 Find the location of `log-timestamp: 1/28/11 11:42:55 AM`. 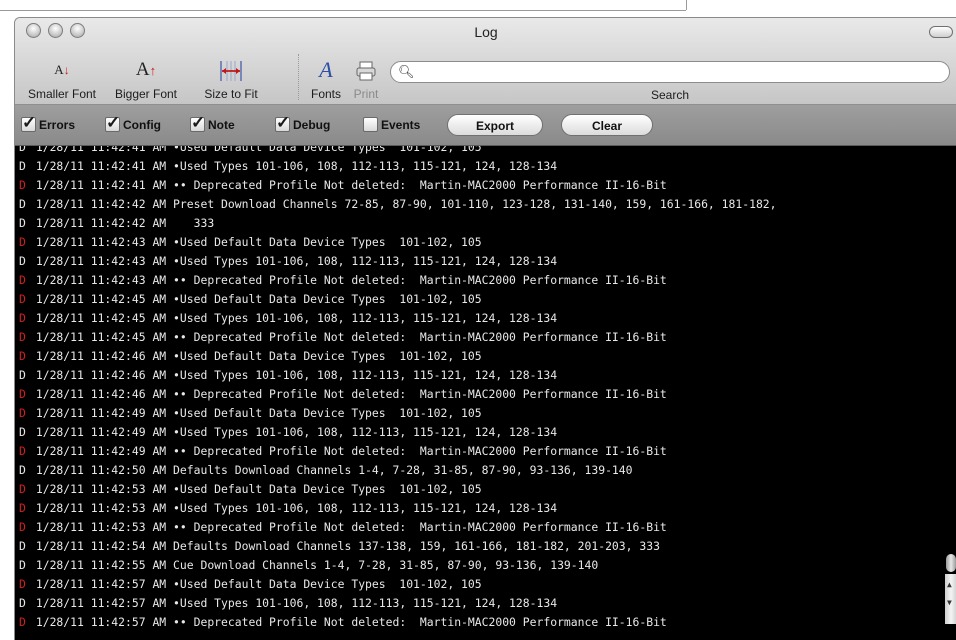

log-timestamp: 1/28/11 11:42:55 AM is located at coordinates (101, 565).